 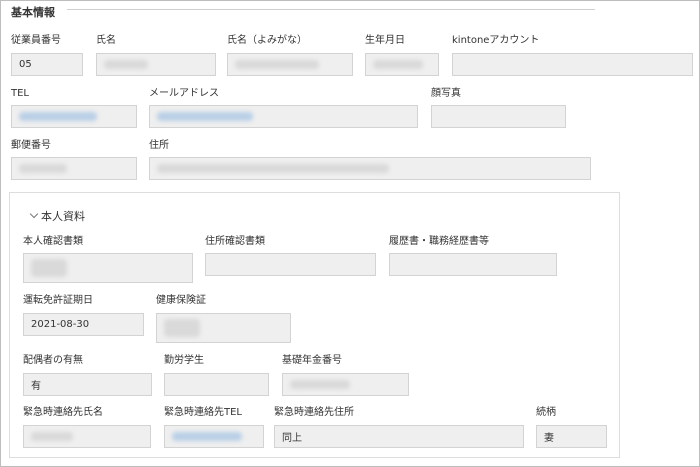 What do you see at coordinates (31, 145) in the screenshot?
I see `postal-code-label: 郵便番号` at bounding box center [31, 145].